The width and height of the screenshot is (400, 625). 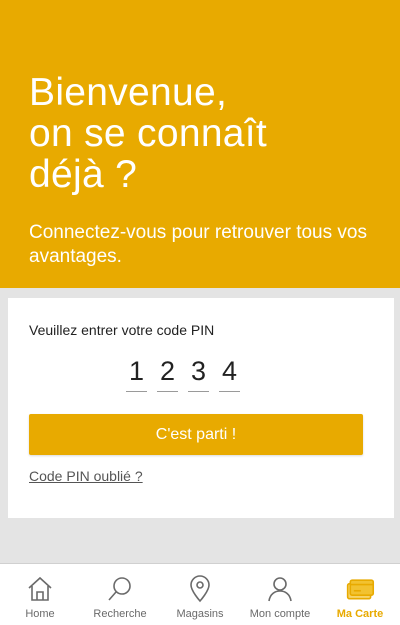 I want to click on tab-account: Mon compte, so click(x=280, y=594).